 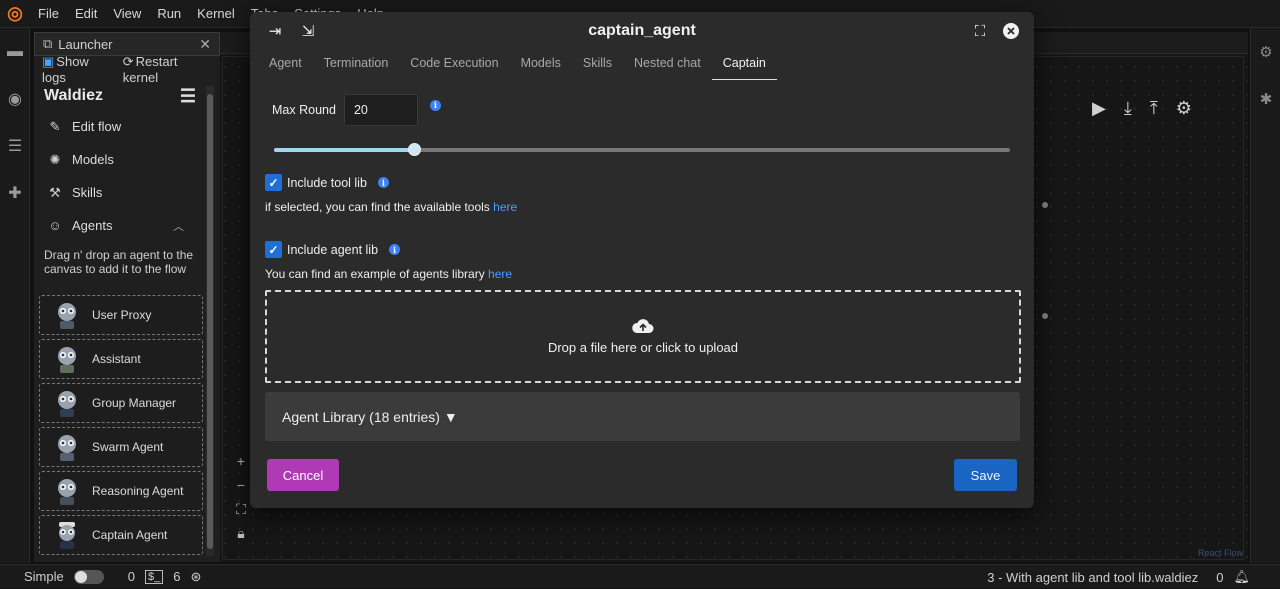 What do you see at coordinates (121, 192) in the screenshot?
I see `sidebar-item-skills: ⚒ Skills` at bounding box center [121, 192].